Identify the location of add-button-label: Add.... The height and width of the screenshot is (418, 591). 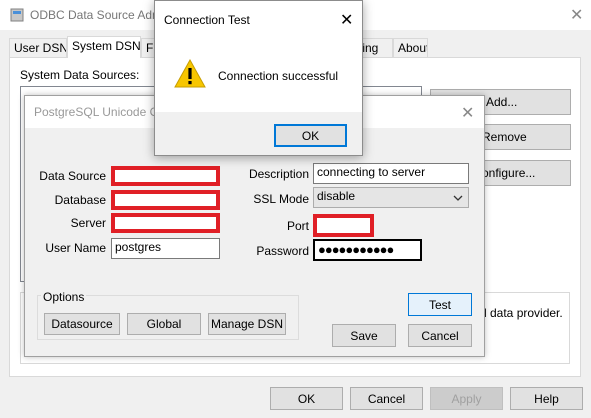
(502, 102).